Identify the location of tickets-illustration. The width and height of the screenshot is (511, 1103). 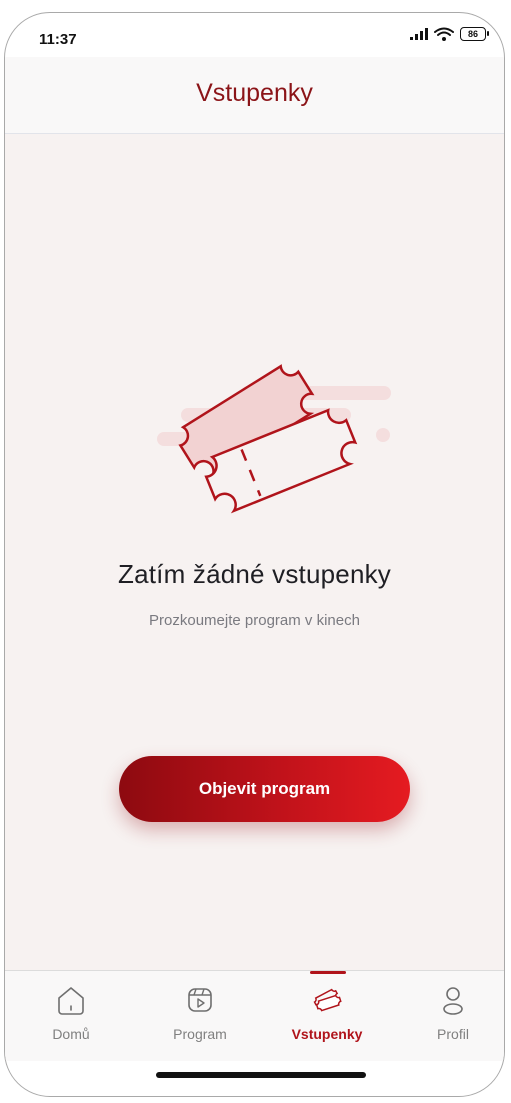
(274, 439).